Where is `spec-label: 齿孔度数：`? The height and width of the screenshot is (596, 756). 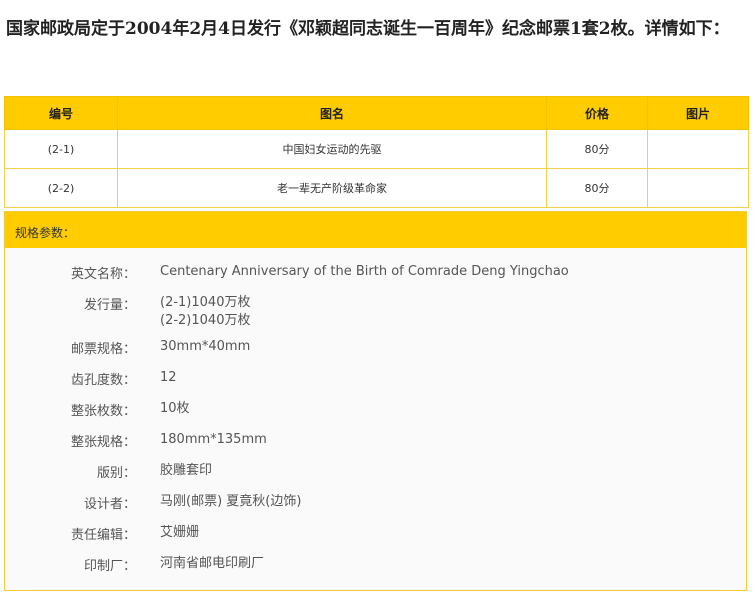
spec-label: 齿孔度数： is located at coordinates (103, 380).